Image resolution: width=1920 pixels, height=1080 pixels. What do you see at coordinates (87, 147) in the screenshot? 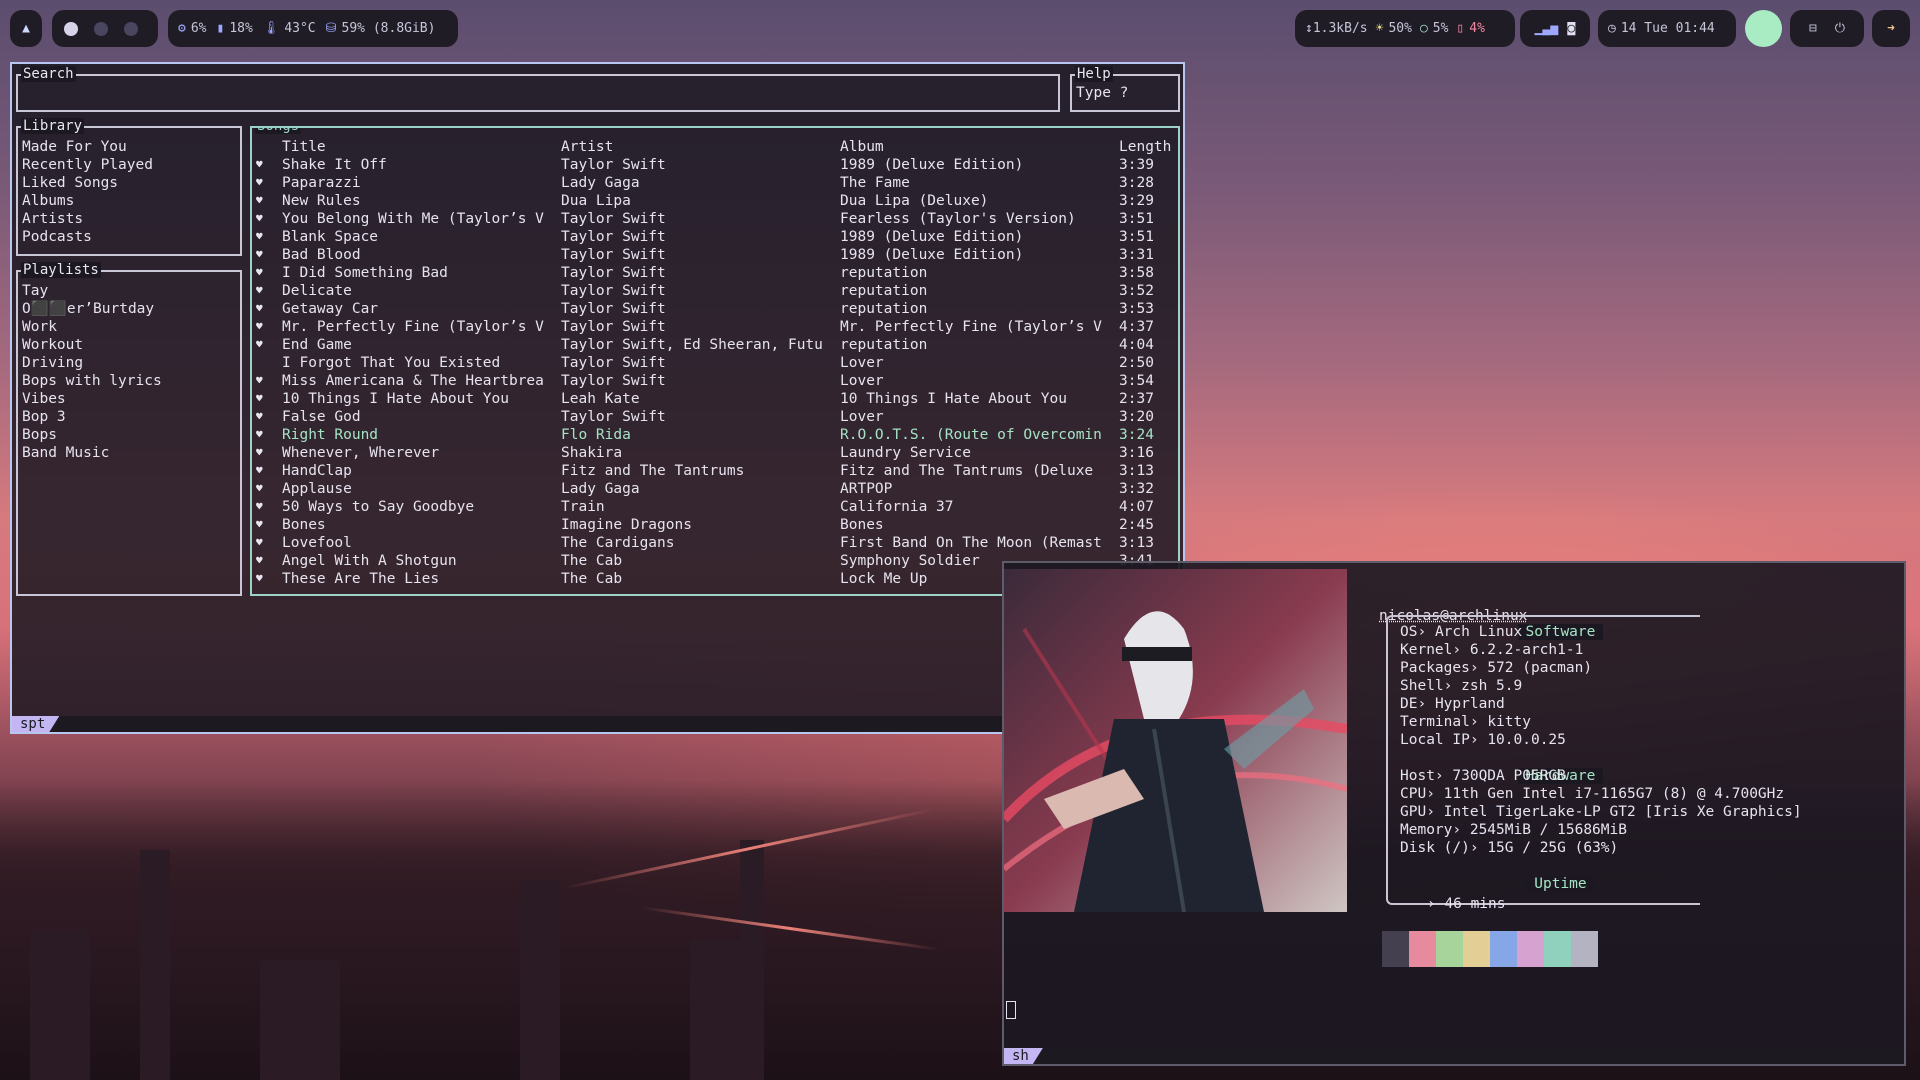
I see `library-item: Made For You` at bounding box center [87, 147].